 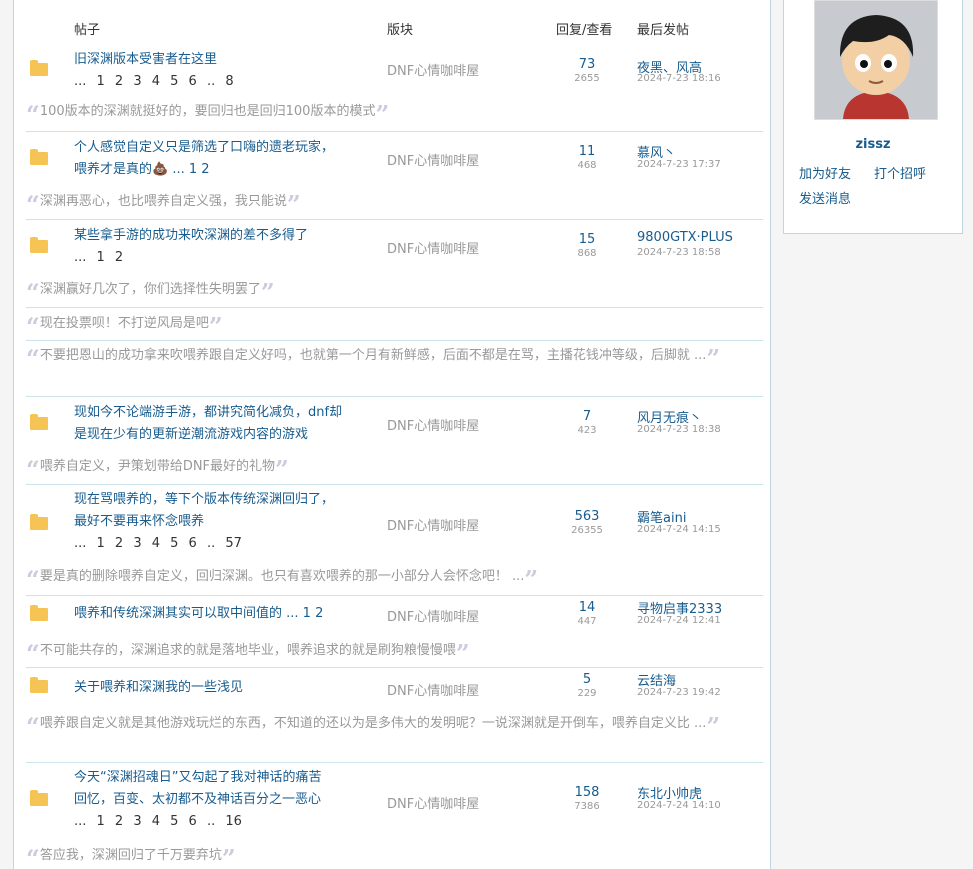 I want to click on last-post-time: 2024-7-24 14:10, so click(x=679, y=805).